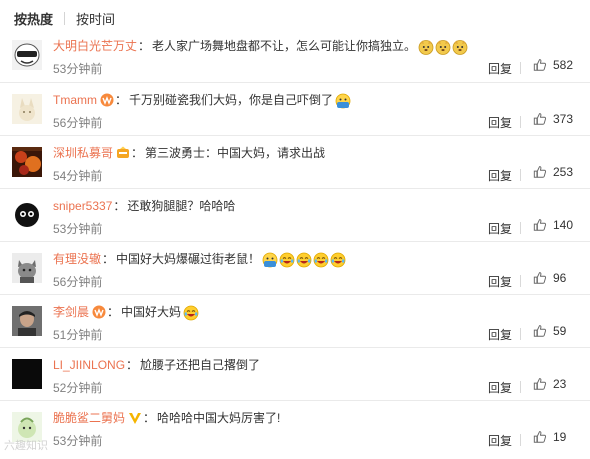 The height and width of the screenshot is (459, 590). Describe the element at coordinates (123, 153) in the screenshot. I see `fan-badge` at that location.